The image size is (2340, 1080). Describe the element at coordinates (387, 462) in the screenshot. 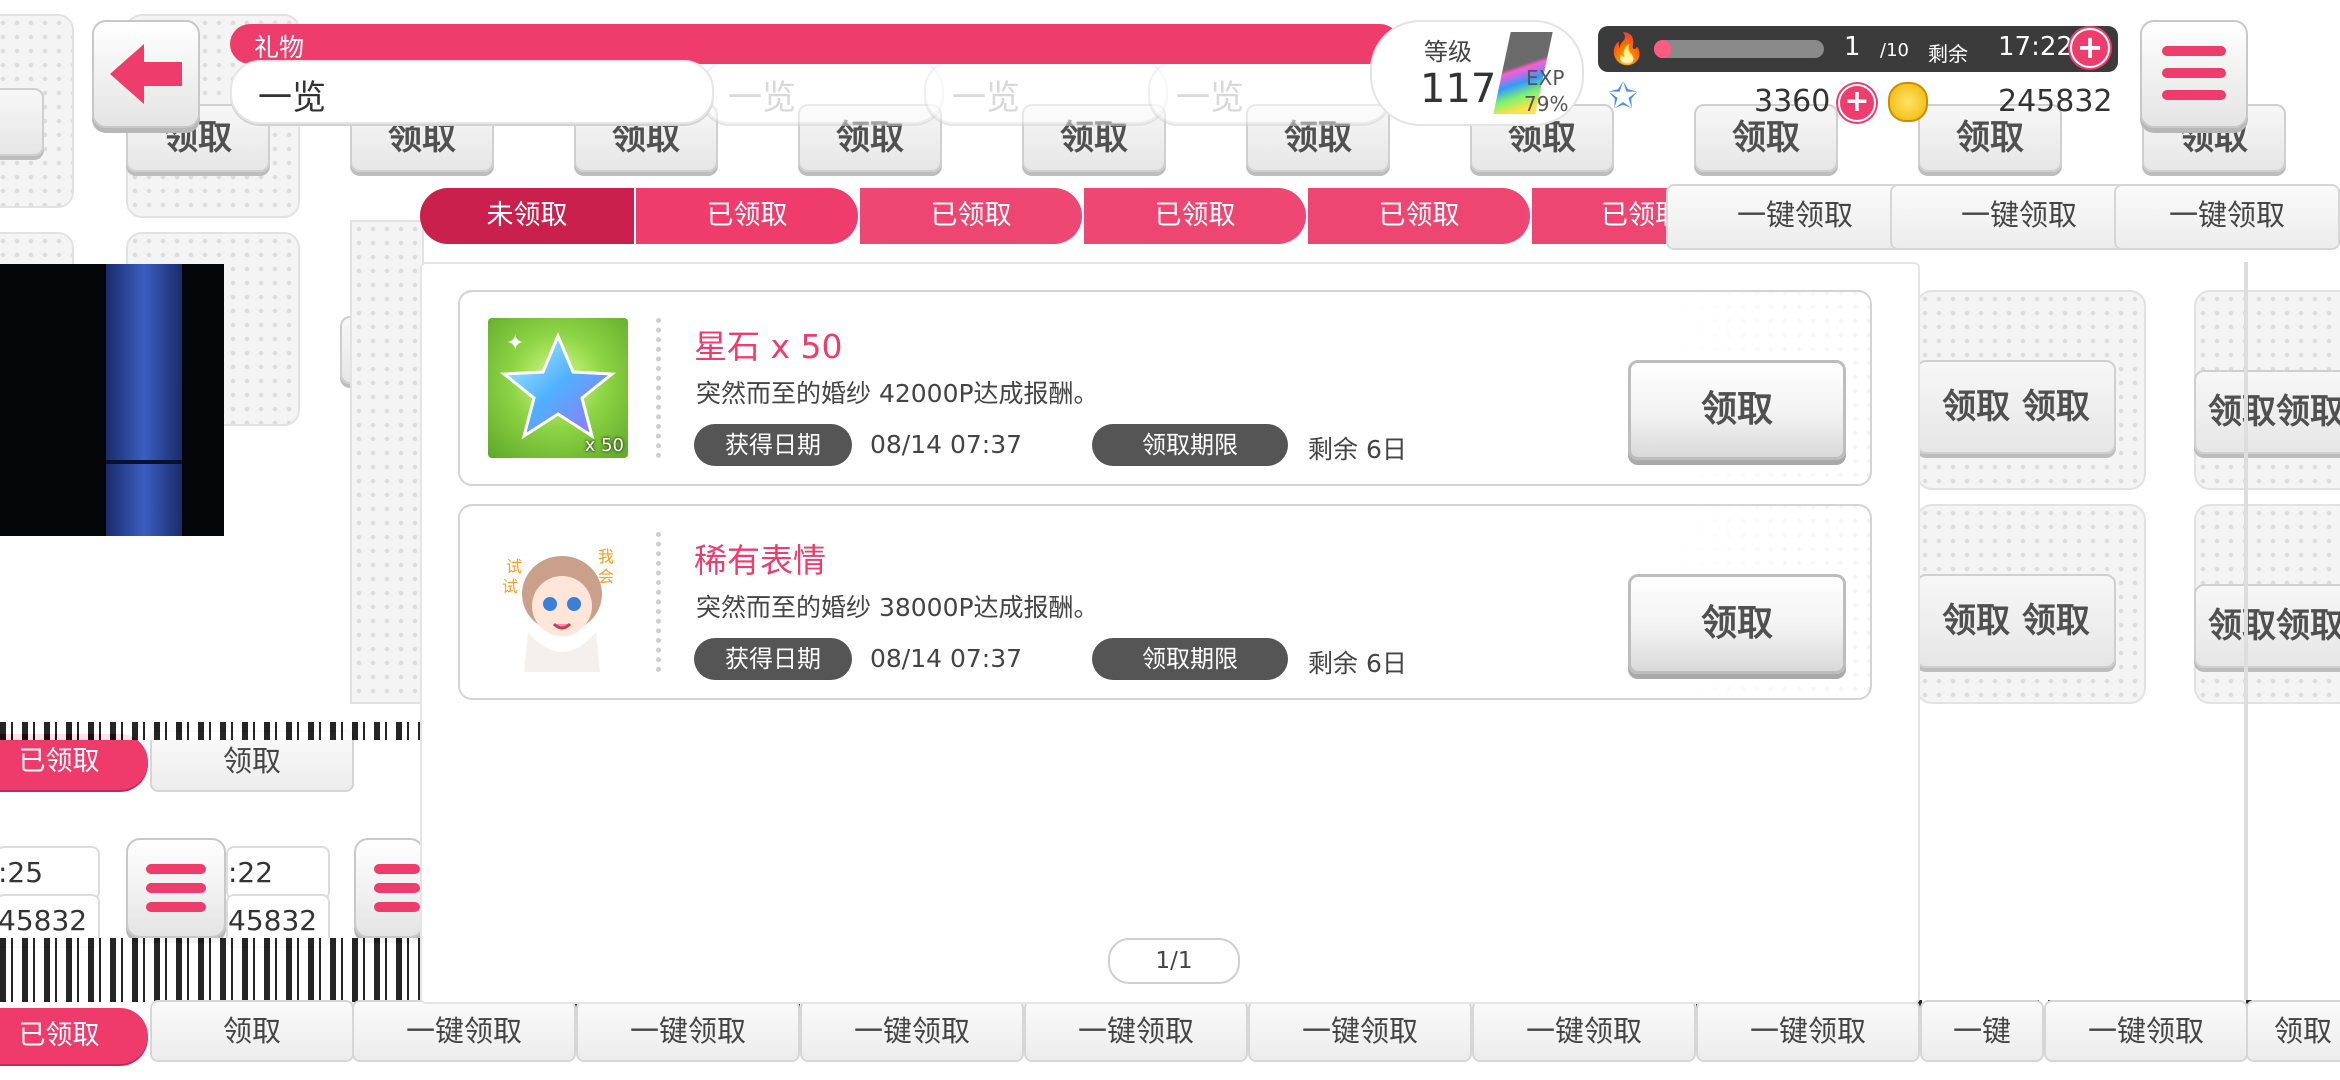

I see `ghost-tile` at that location.